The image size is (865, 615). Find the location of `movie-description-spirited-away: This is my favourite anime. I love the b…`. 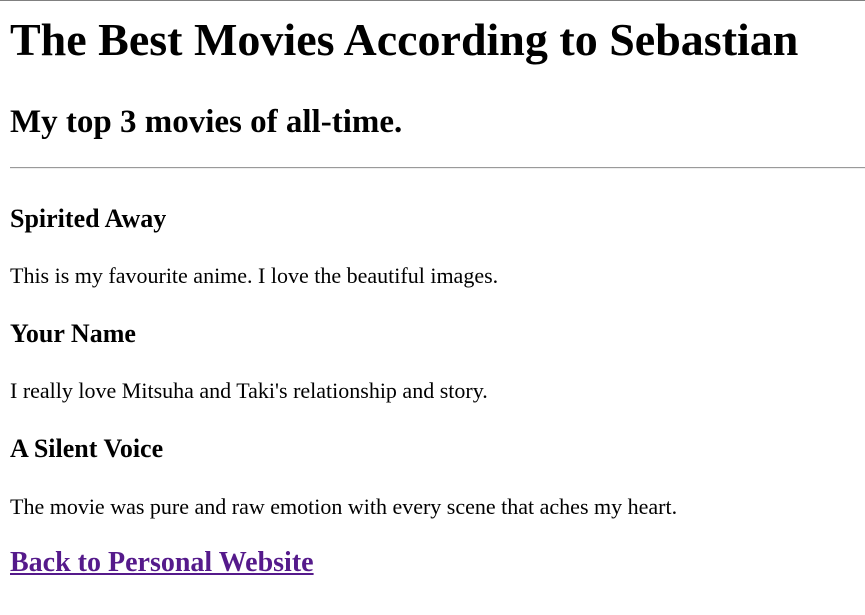

movie-description-spirited-away: This is my favourite anime. I love the b… is located at coordinates (254, 275).